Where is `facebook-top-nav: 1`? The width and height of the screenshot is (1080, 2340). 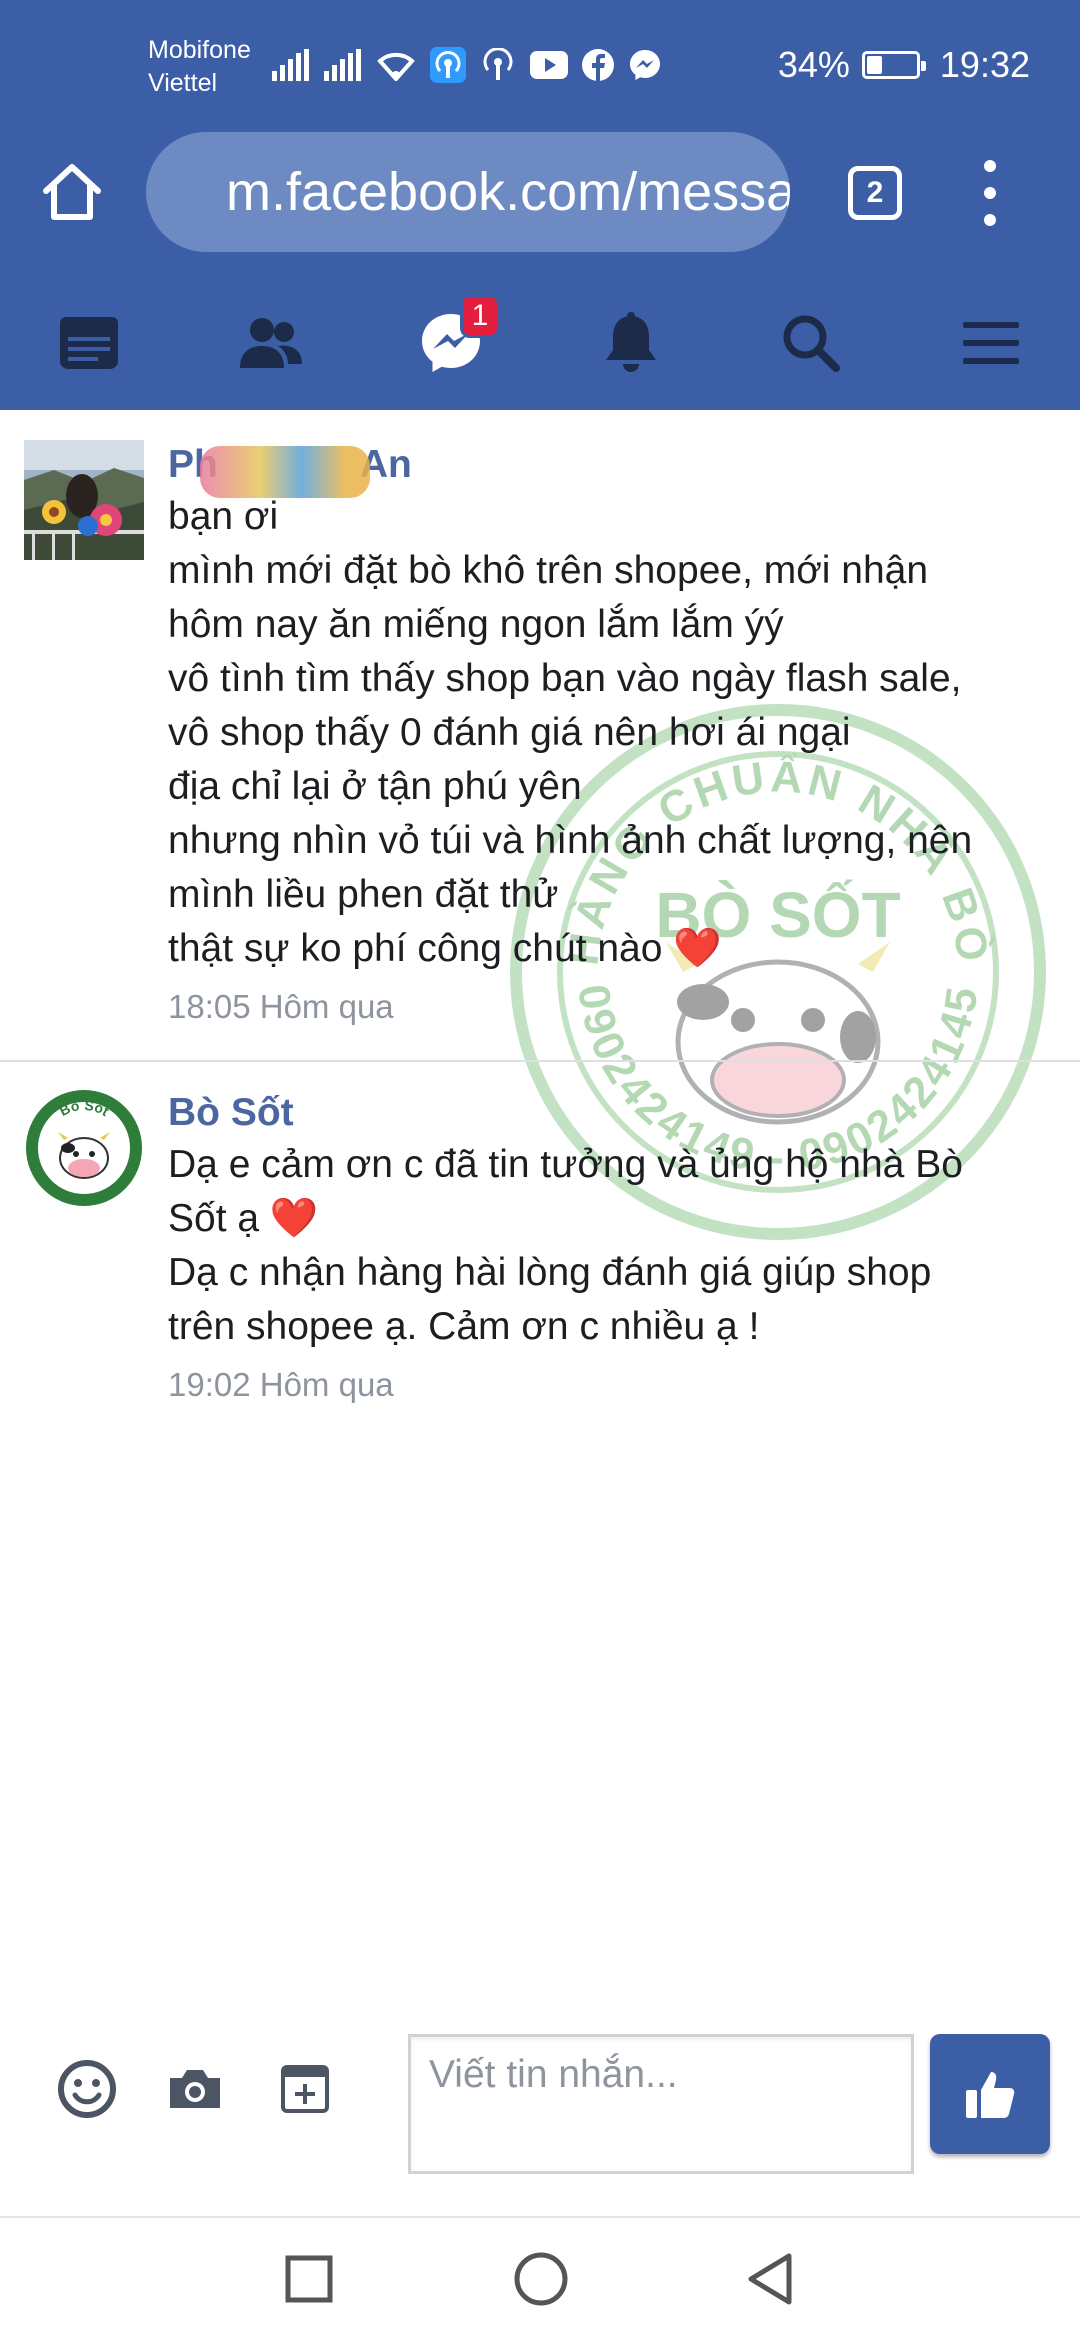
facebook-top-nav: 1 is located at coordinates (540, 344).